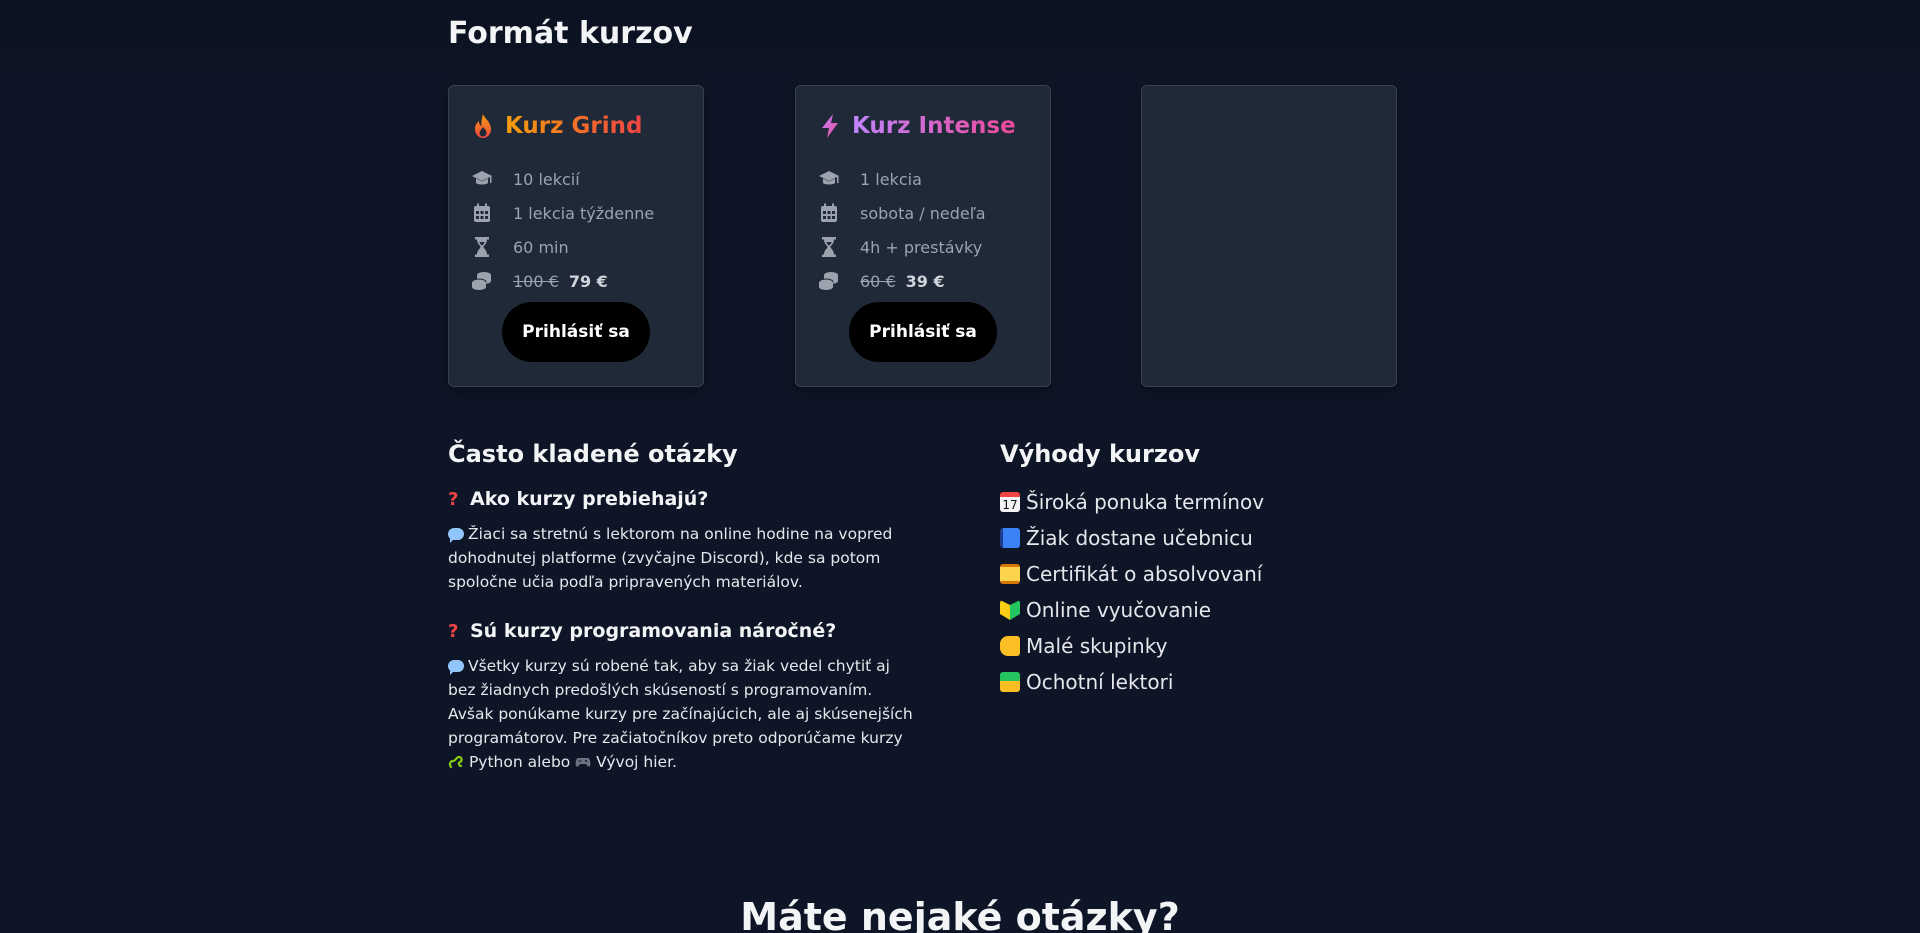 The width and height of the screenshot is (1920, 933). I want to click on calendar-emoji-icon: 17, so click(1010, 502).